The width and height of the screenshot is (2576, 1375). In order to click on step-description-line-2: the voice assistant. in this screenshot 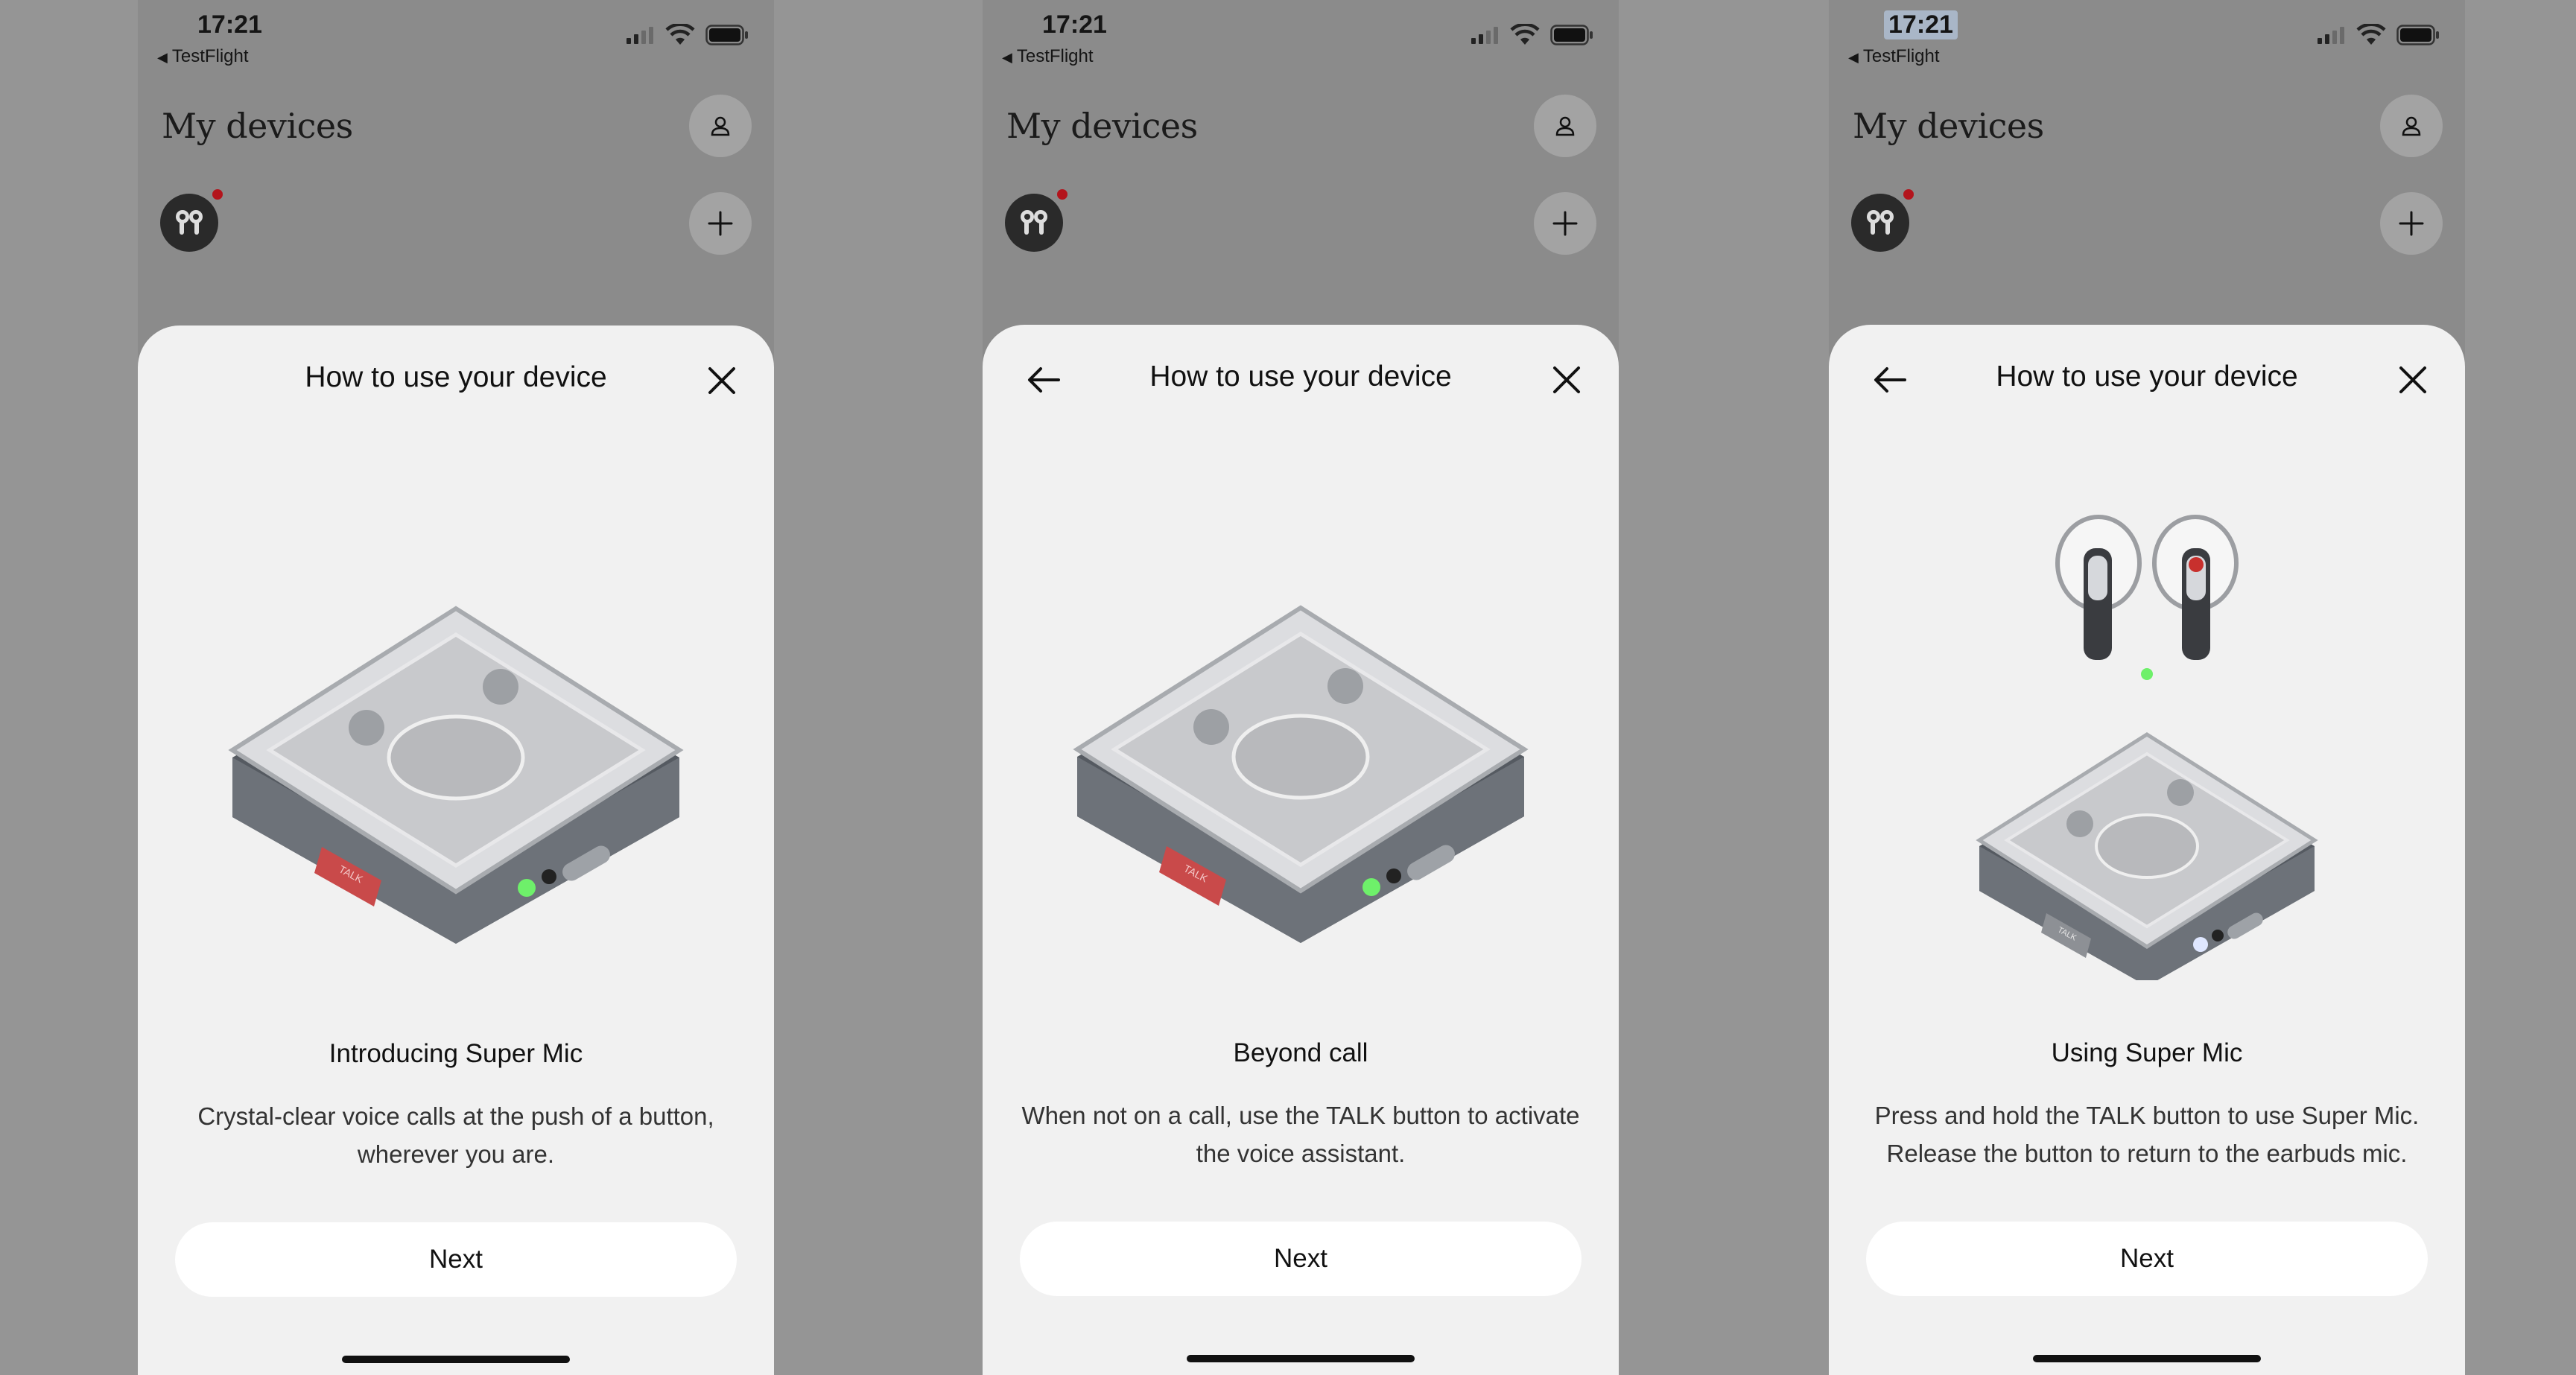, I will do `click(1301, 1153)`.